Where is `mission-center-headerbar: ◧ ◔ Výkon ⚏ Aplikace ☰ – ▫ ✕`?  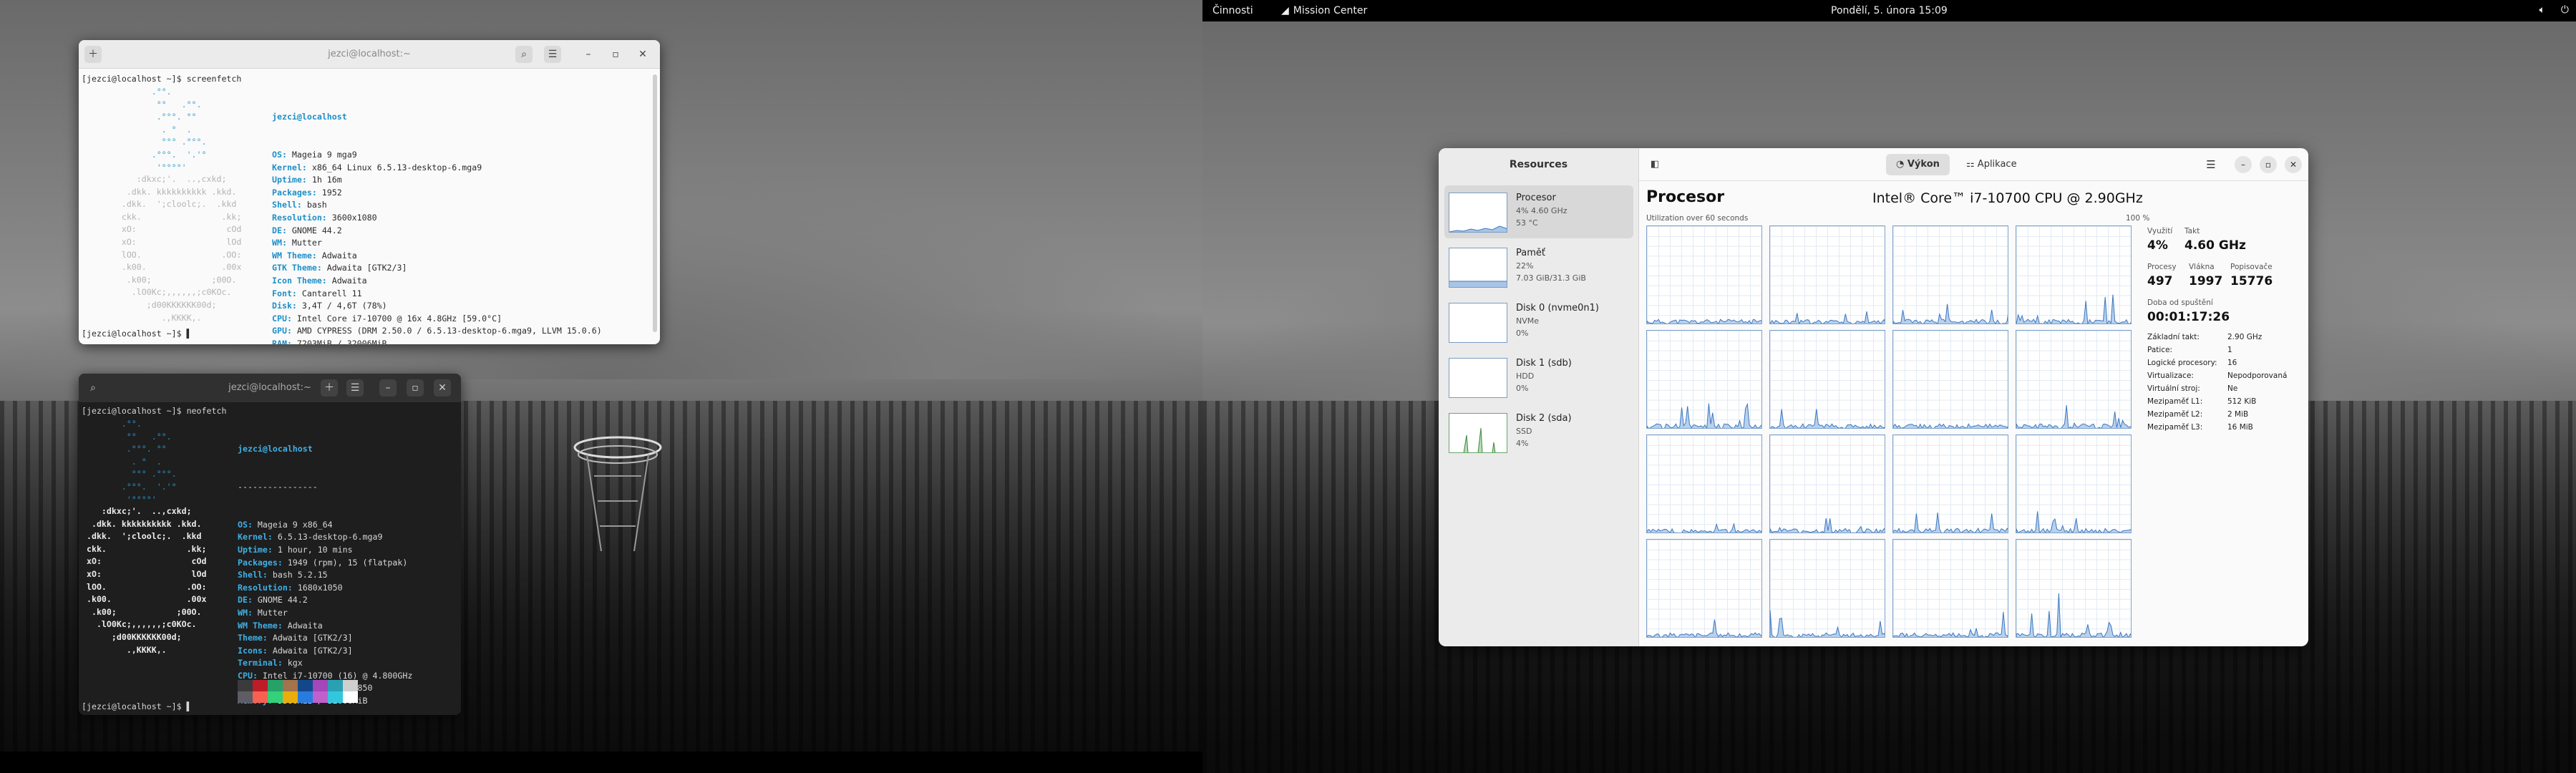
mission-center-headerbar: ◧ ◔ Výkon ⚏ Aplikace ☰ – ▫ ✕ is located at coordinates (1973, 164).